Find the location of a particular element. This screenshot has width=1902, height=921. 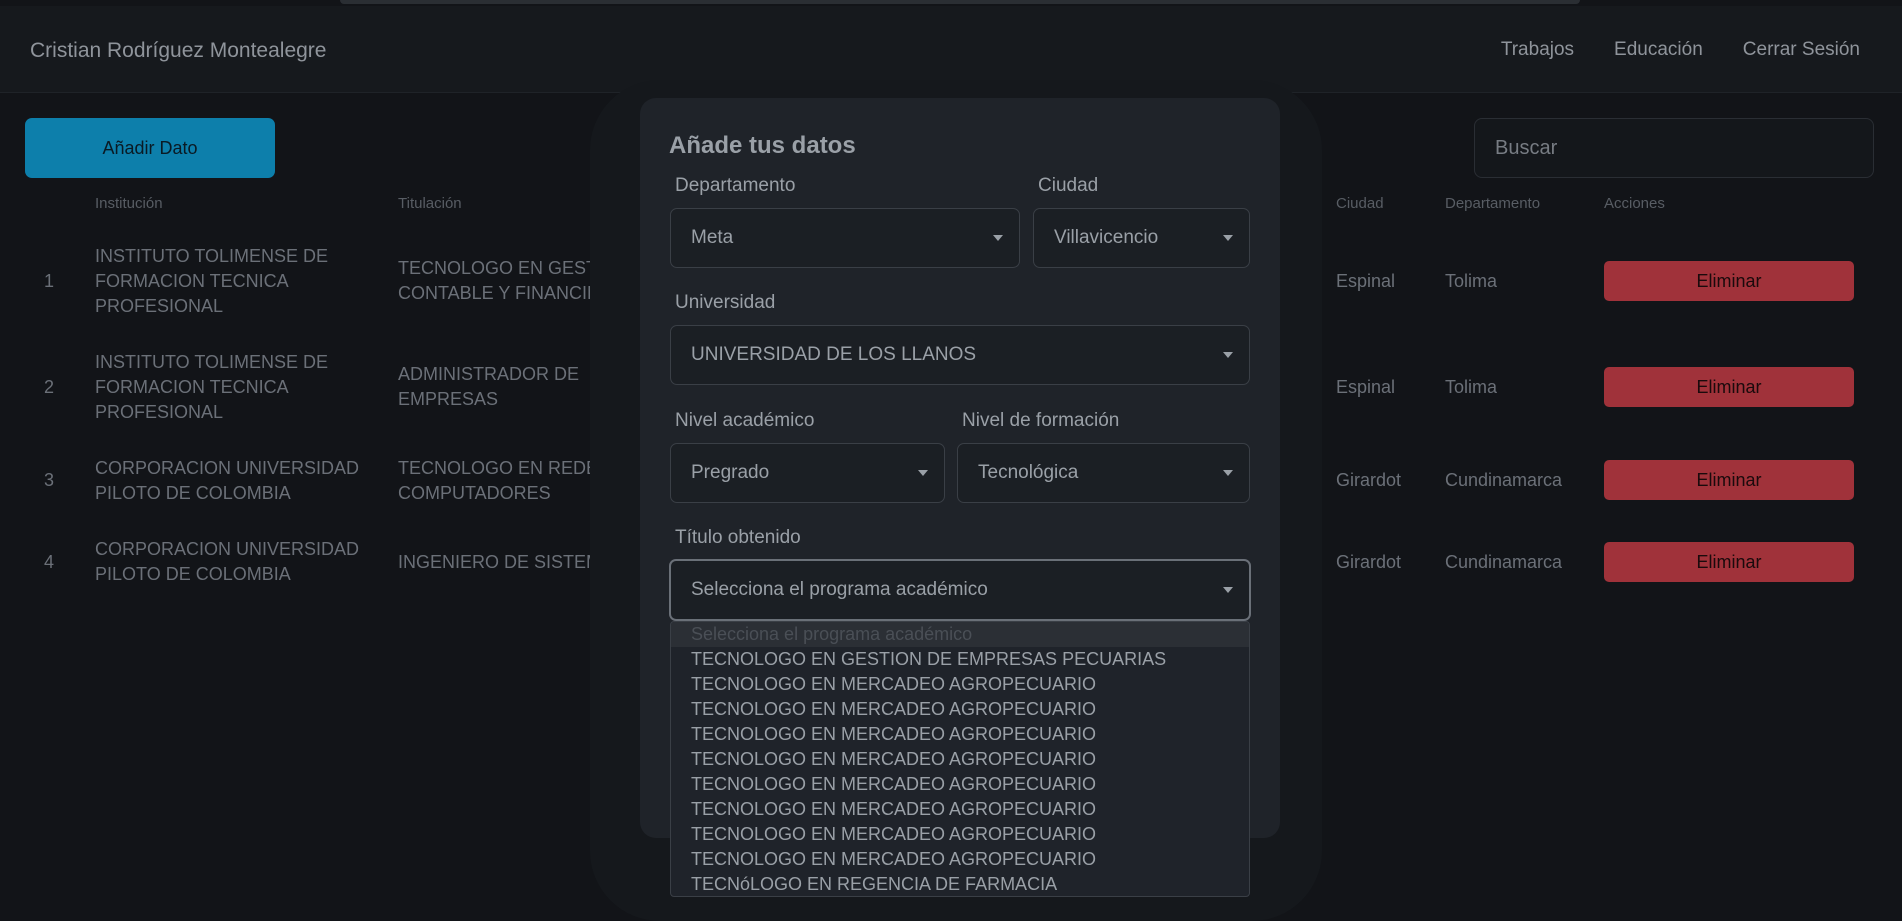

header-institucion: Institución is located at coordinates (129, 203).